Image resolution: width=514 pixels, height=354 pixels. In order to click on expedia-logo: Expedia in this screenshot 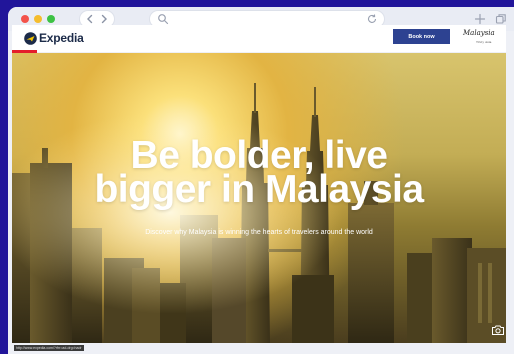, I will do `click(54, 38)`.